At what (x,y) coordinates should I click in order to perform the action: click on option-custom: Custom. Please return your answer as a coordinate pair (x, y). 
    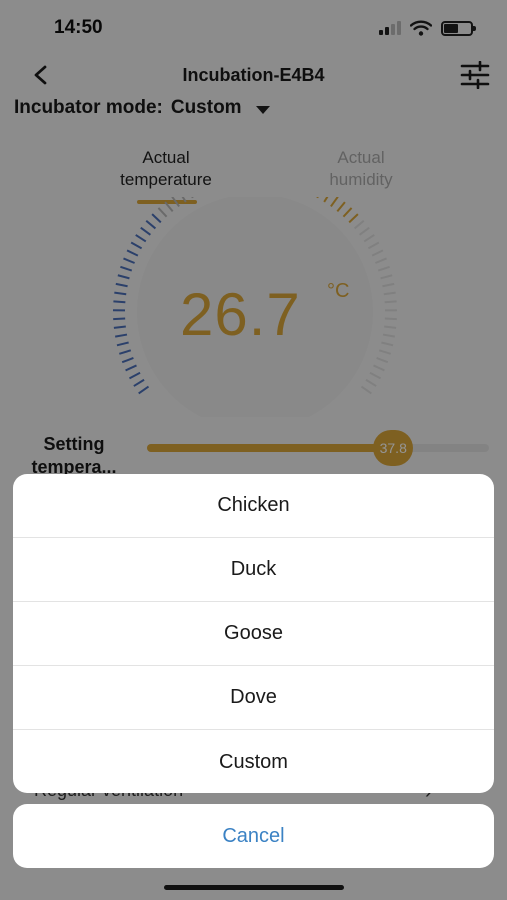
    Looking at the image, I should click on (253, 761).